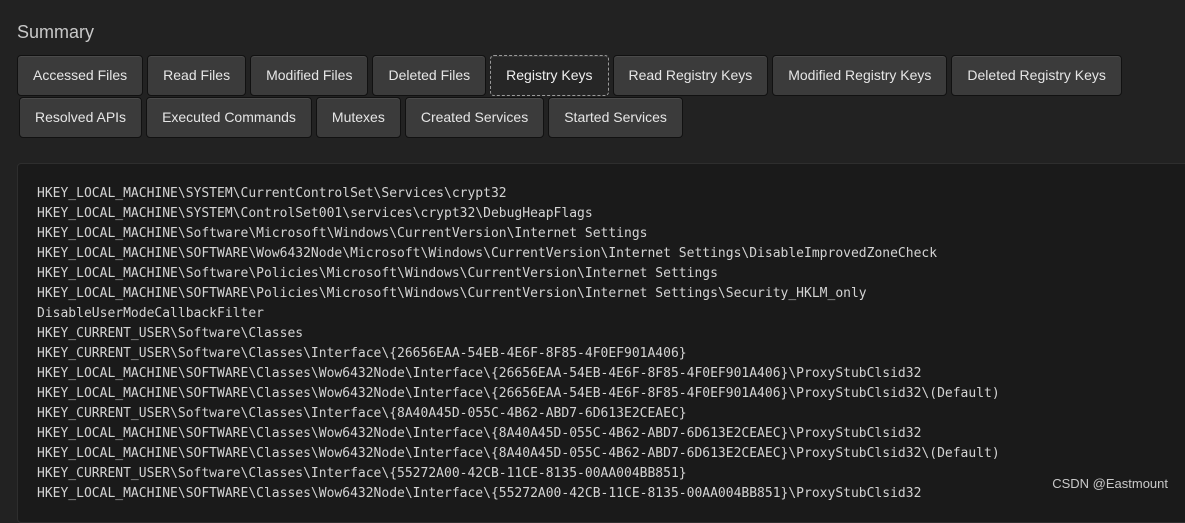 The height and width of the screenshot is (523, 1185). What do you see at coordinates (309, 75) in the screenshot?
I see `tab-modified-files: Modified Files` at bounding box center [309, 75].